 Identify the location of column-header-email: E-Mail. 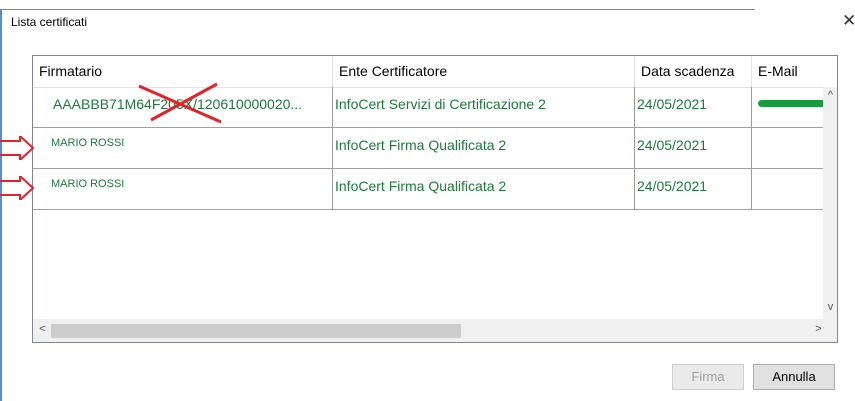
(794, 71).